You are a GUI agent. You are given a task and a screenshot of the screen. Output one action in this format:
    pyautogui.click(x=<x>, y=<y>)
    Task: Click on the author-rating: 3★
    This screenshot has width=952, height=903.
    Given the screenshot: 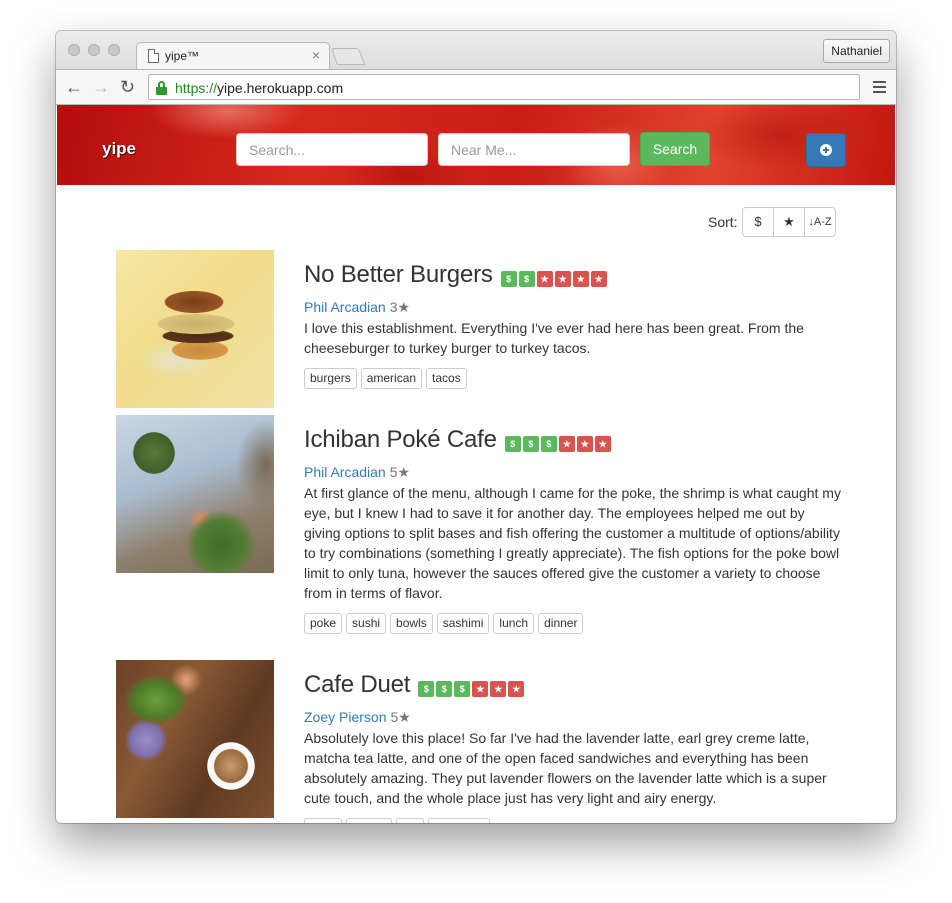 What is the action you would take?
    pyautogui.click(x=400, y=307)
    